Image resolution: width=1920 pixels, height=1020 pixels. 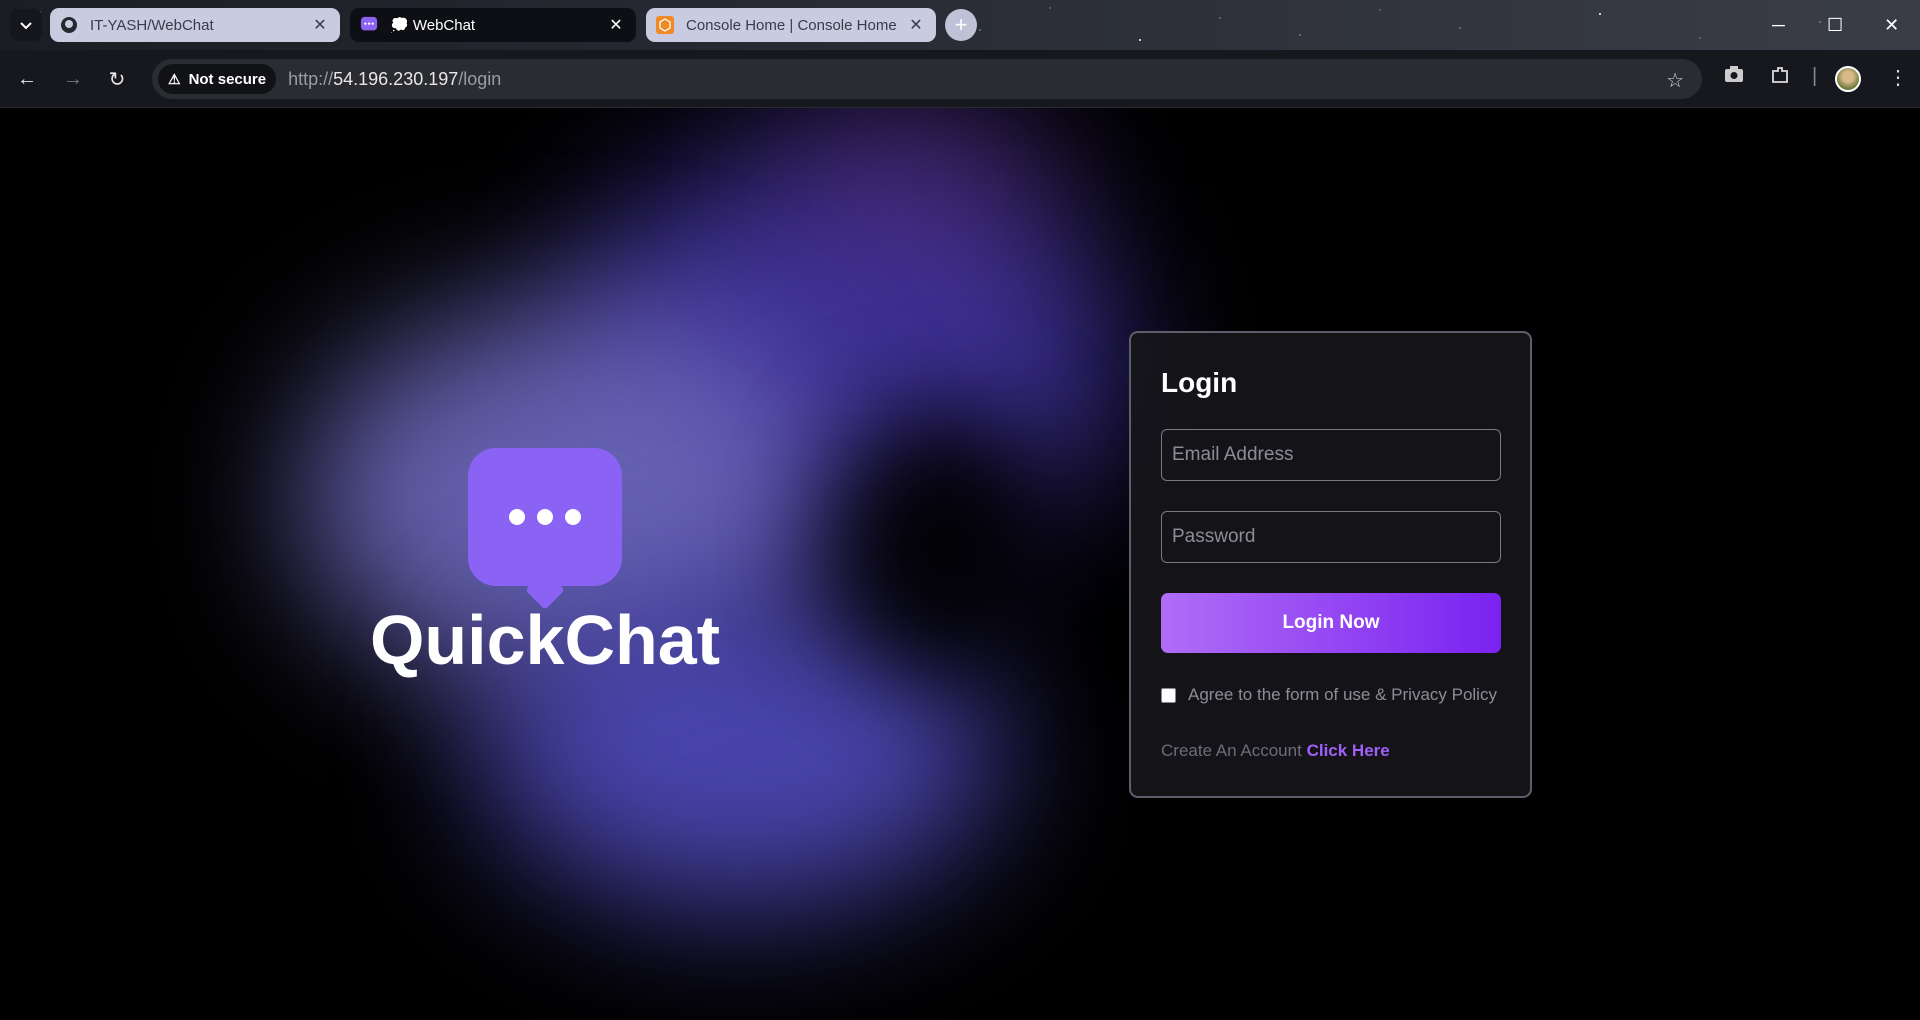 What do you see at coordinates (480, 78) in the screenshot?
I see `url-path: /login` at bounding box center [480, 78].